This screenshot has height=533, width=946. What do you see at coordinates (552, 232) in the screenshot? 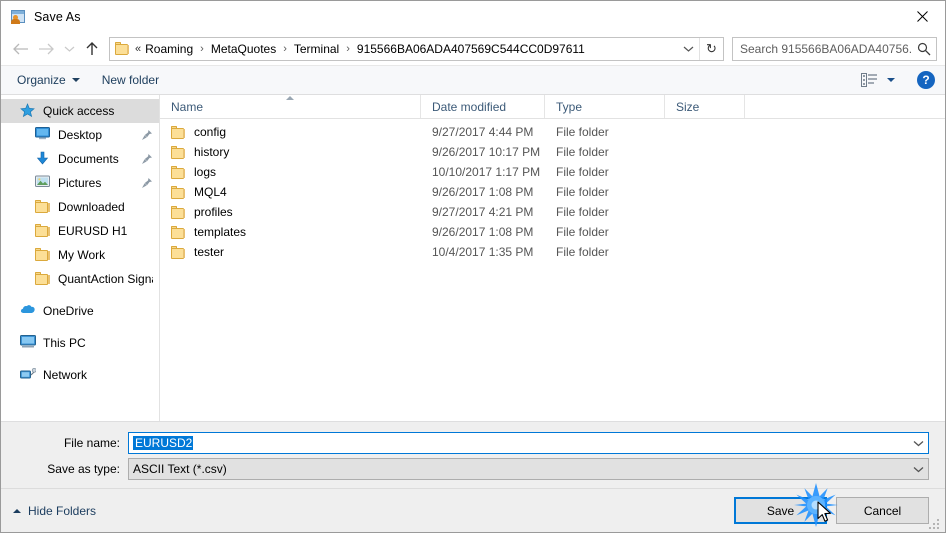
I see `table-row: templates 9/26/2017 1:08 PM File folder` at bounding box center [552, 232].